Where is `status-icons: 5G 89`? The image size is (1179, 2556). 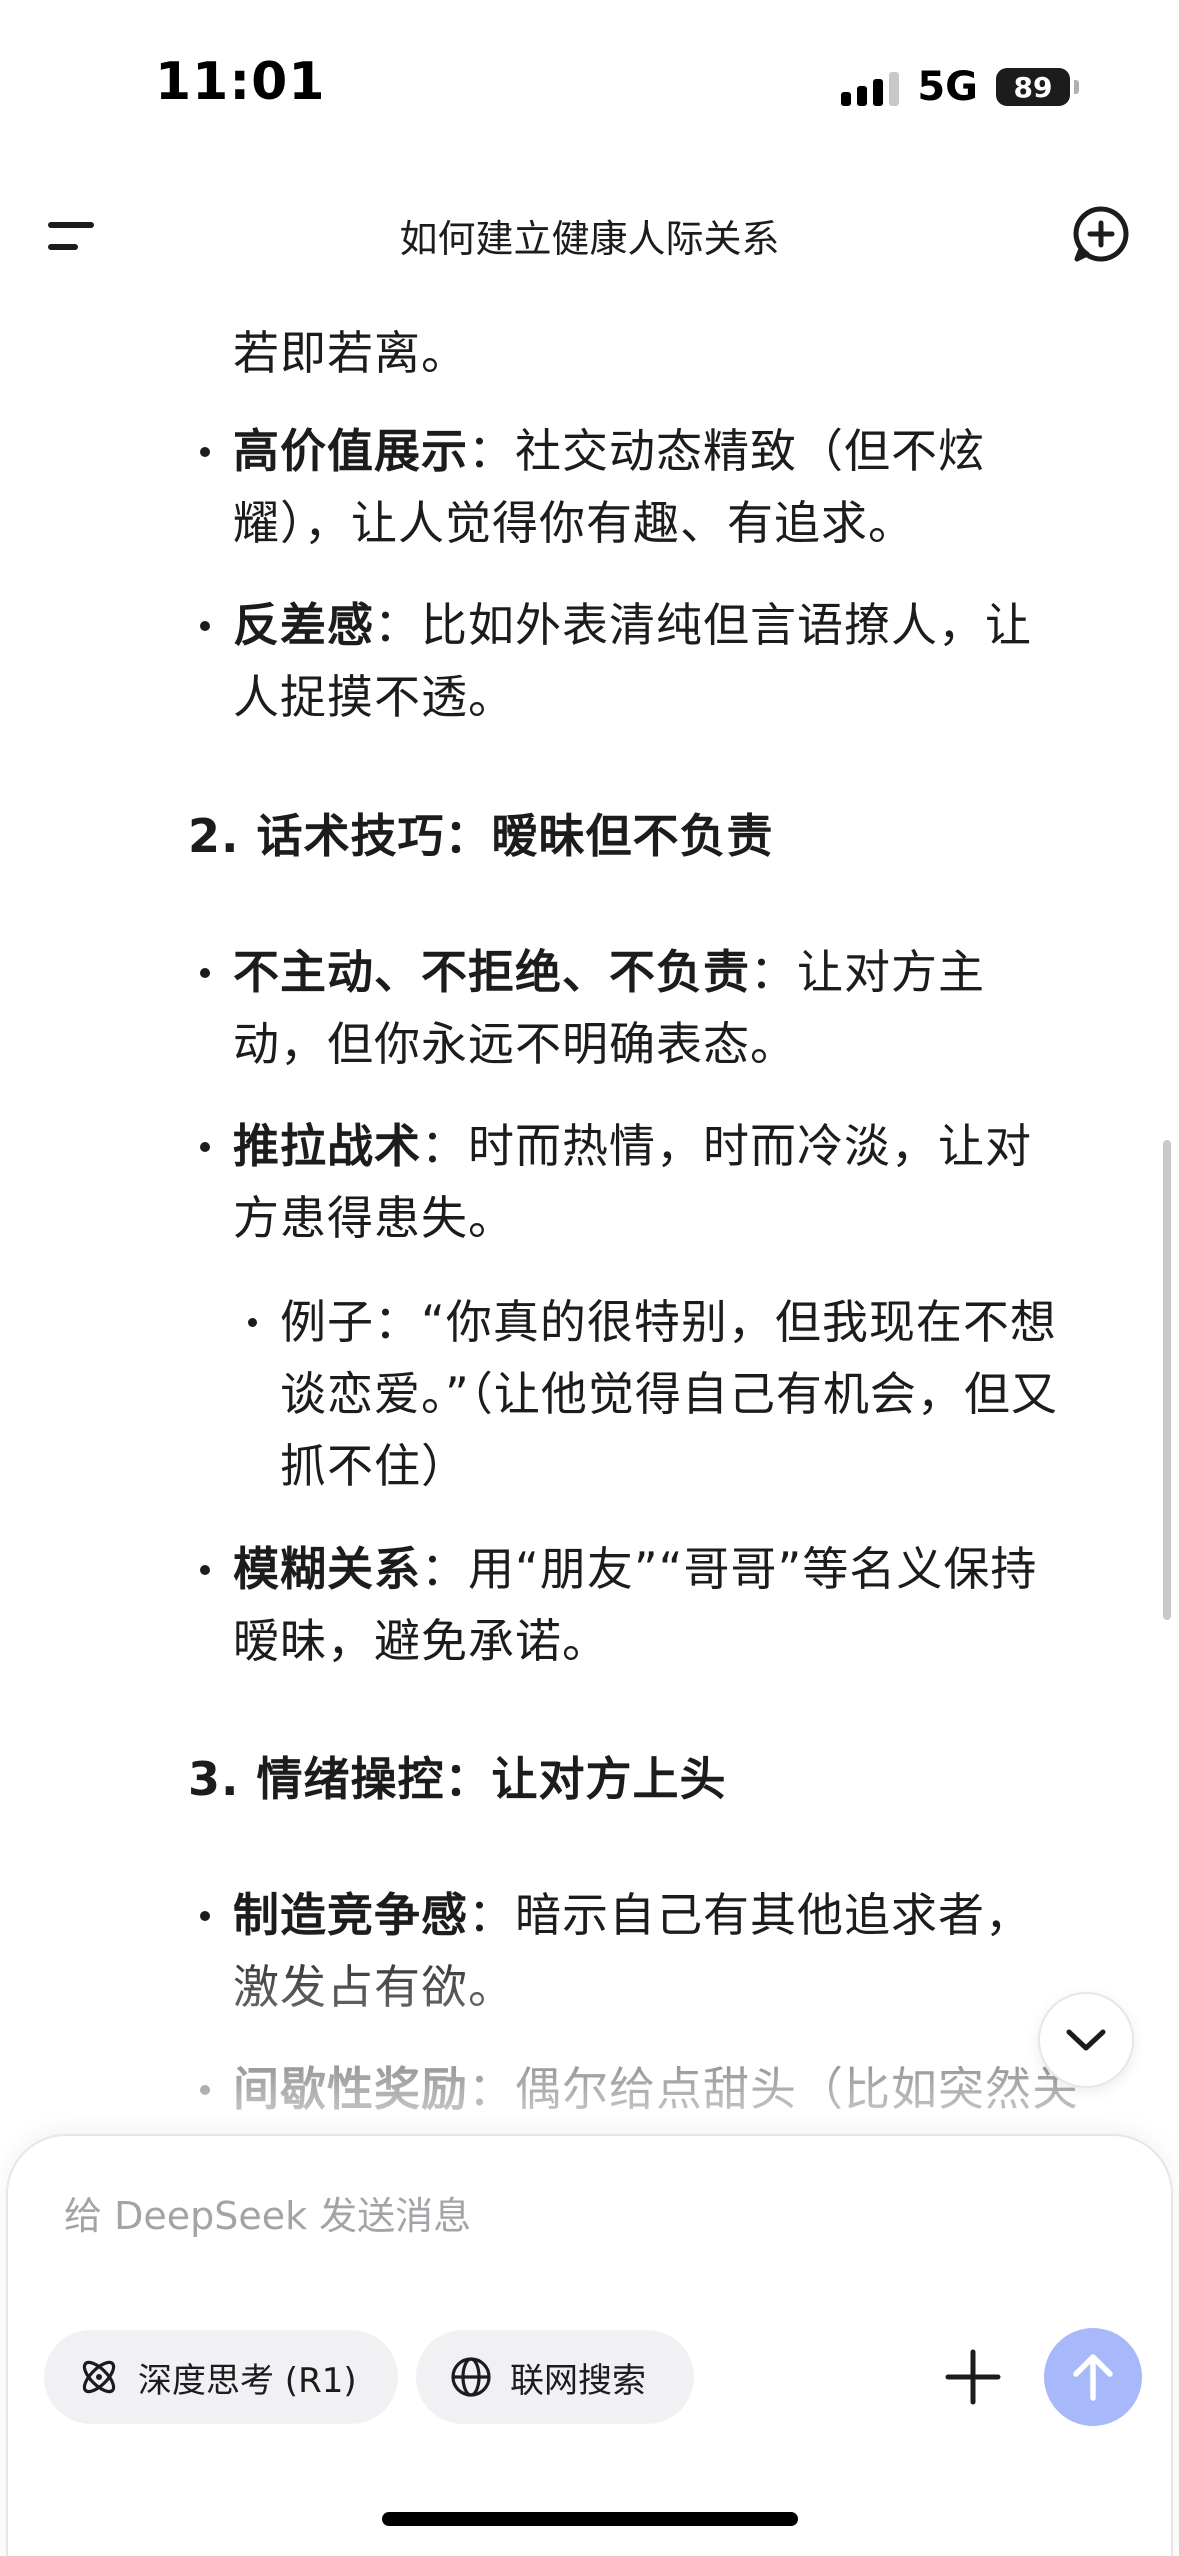 status-icons: 5G 89 is located at coordinates (960, 87).